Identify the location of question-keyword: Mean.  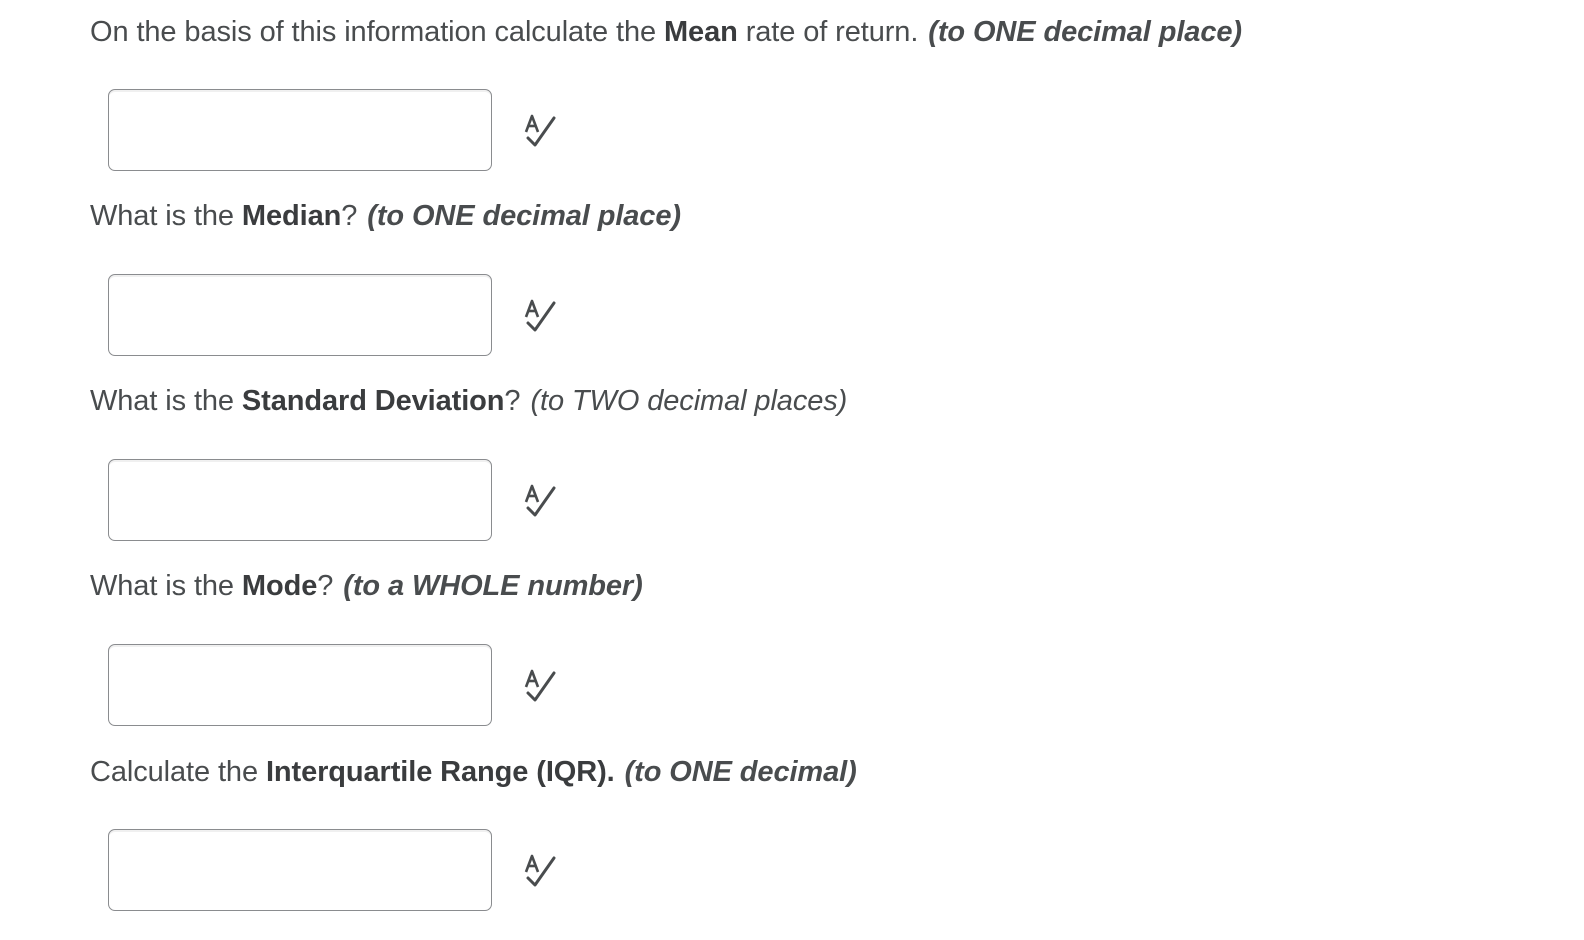
(701, 32).